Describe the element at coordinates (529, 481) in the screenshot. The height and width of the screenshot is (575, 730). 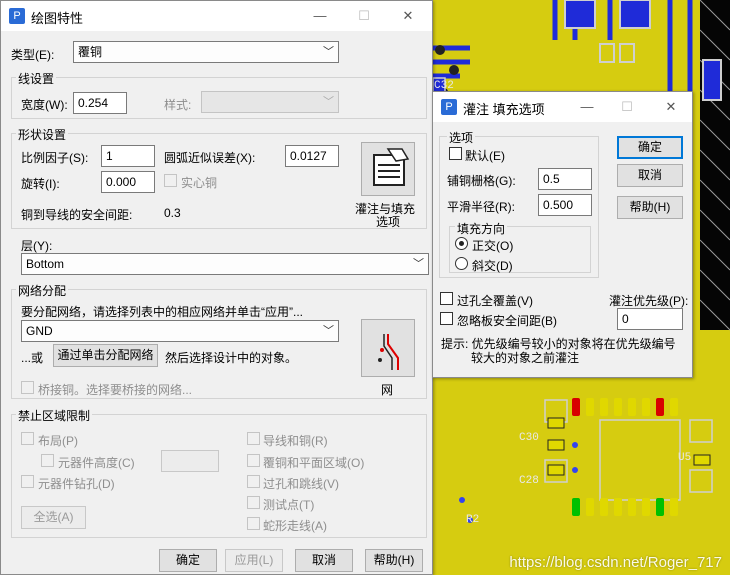
I see `pcb-label-c28: C28` at that location.